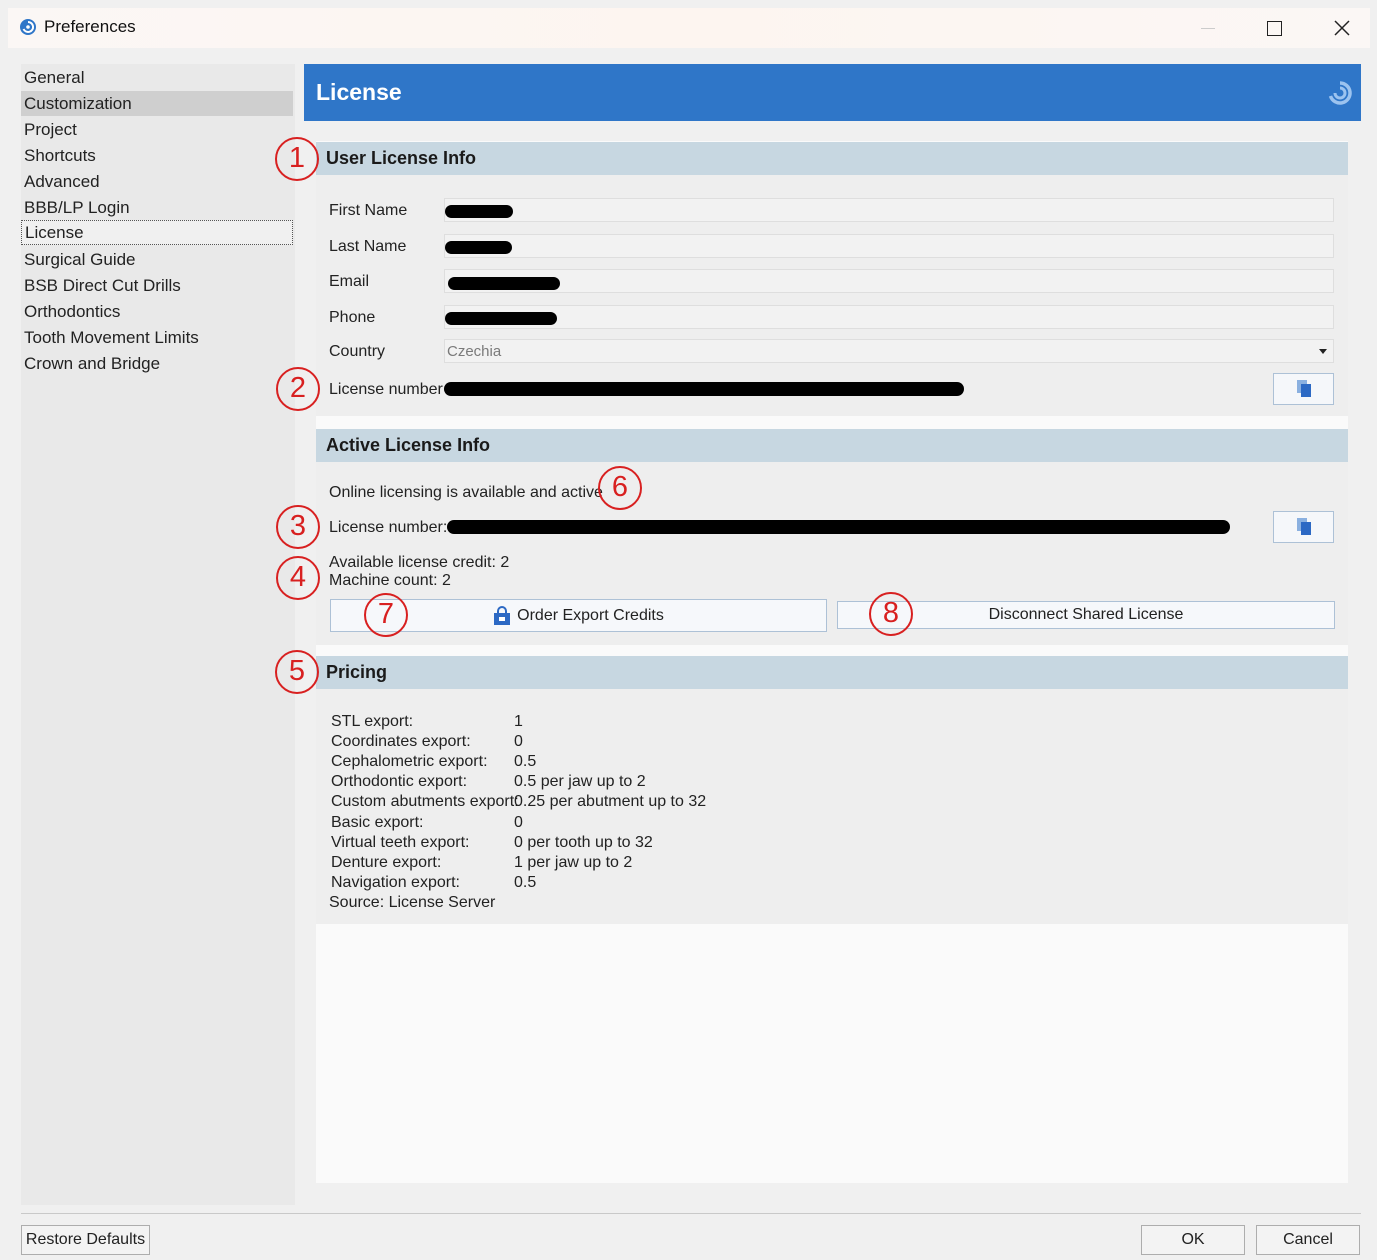 Image resolution: width=1377 pixels, height=1260 pixels. What do you see at coordinates (395, 882) in the screenshot?
I see `pricing-label: Navigation export:` at bounding box center [395, 882].